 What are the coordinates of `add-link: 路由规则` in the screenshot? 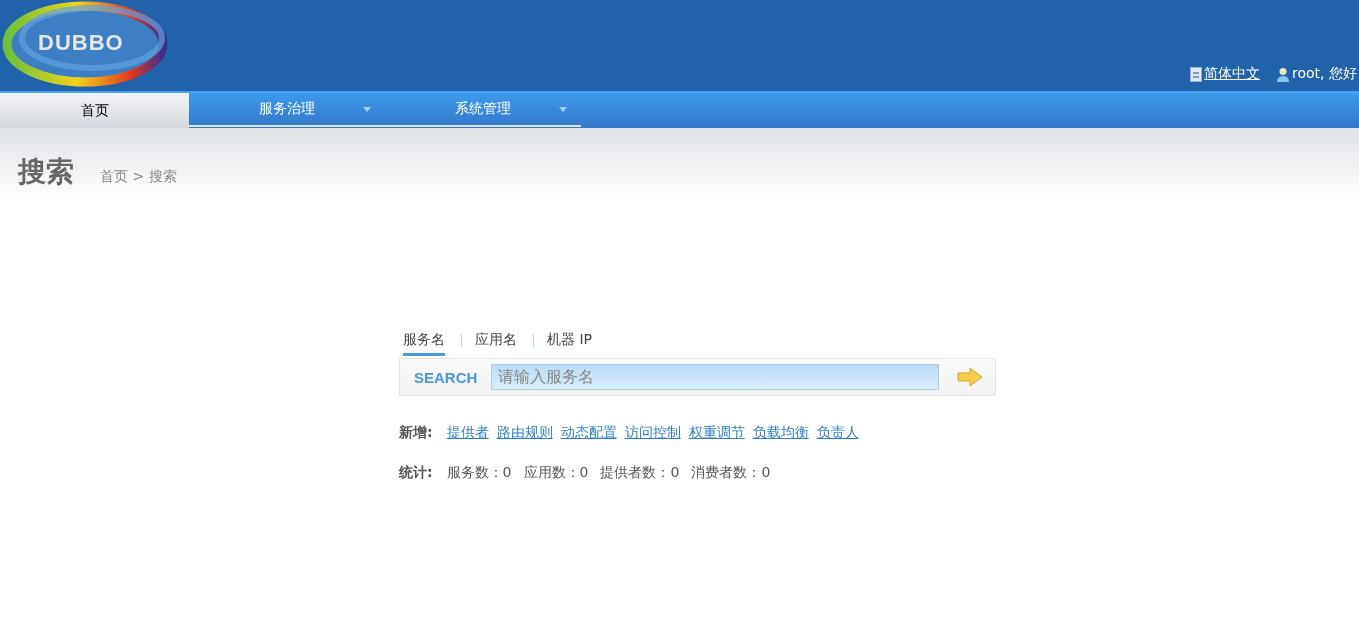 It's located at (524, 433).